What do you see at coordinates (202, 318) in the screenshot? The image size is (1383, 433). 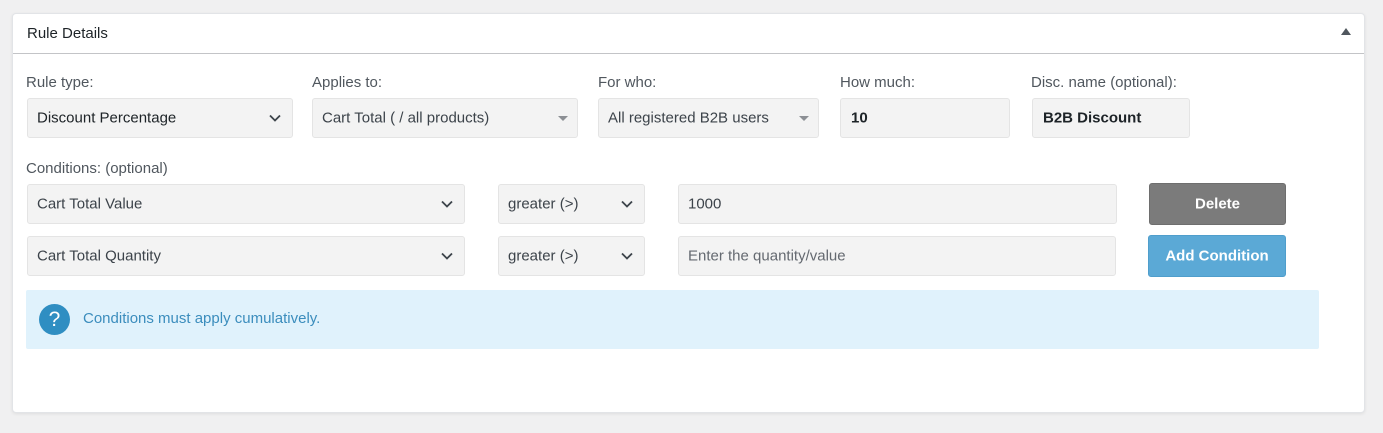 I see `notice-text: Conditions must apply cumulatively.` at bounding box center [202, 318].